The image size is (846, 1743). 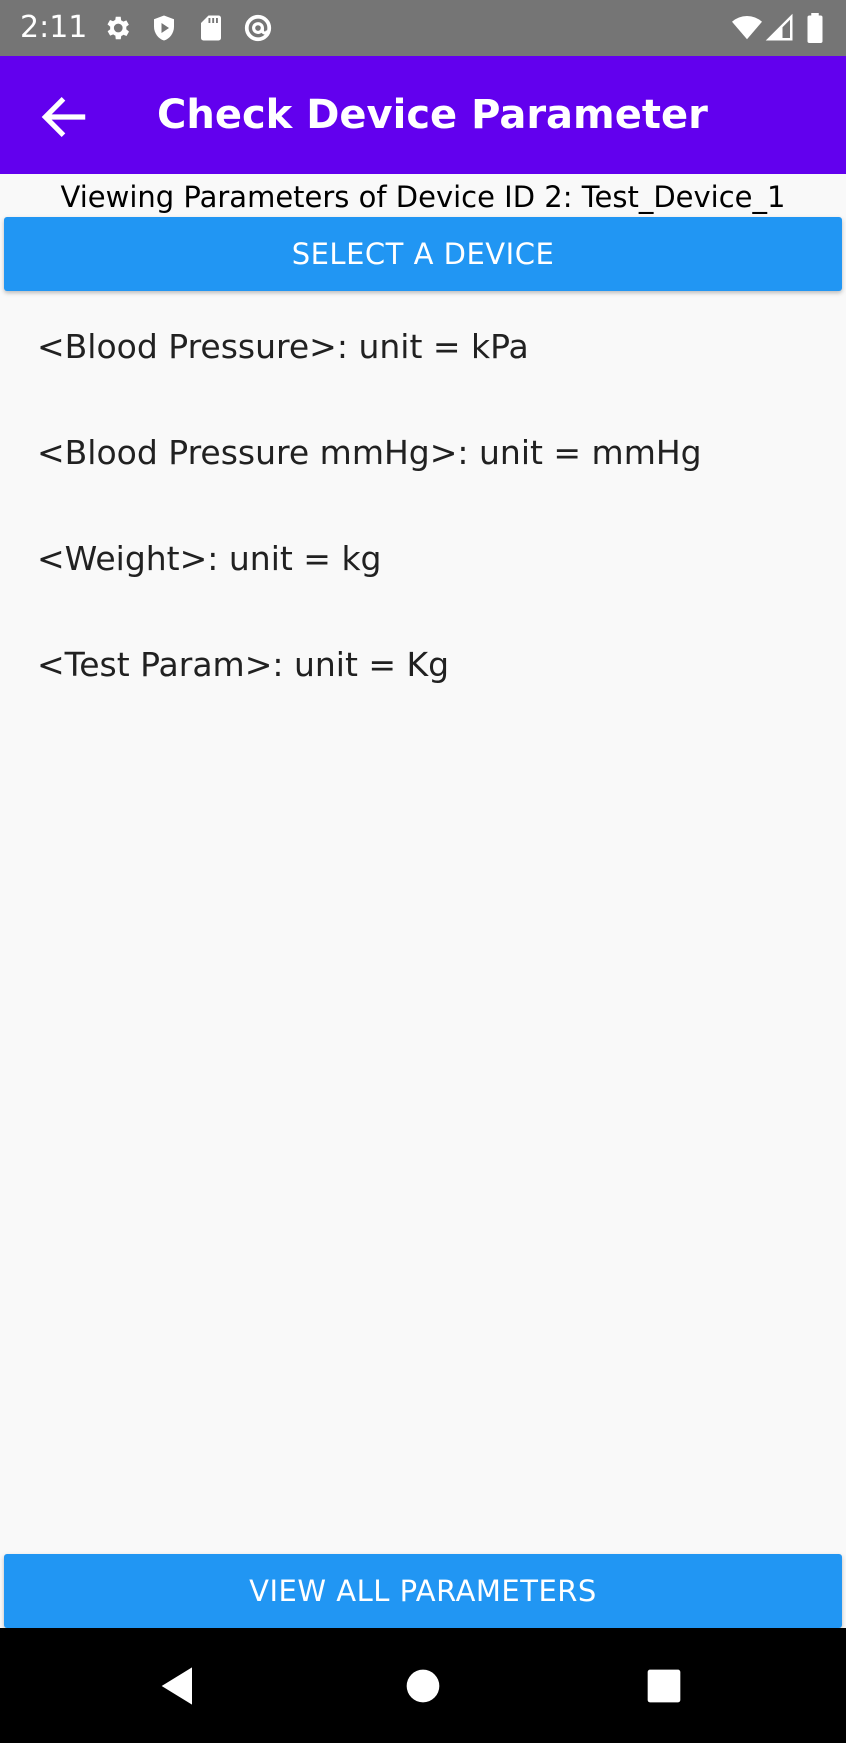 I want to click on status-bar: 2:11, so click(x=423, y=28).